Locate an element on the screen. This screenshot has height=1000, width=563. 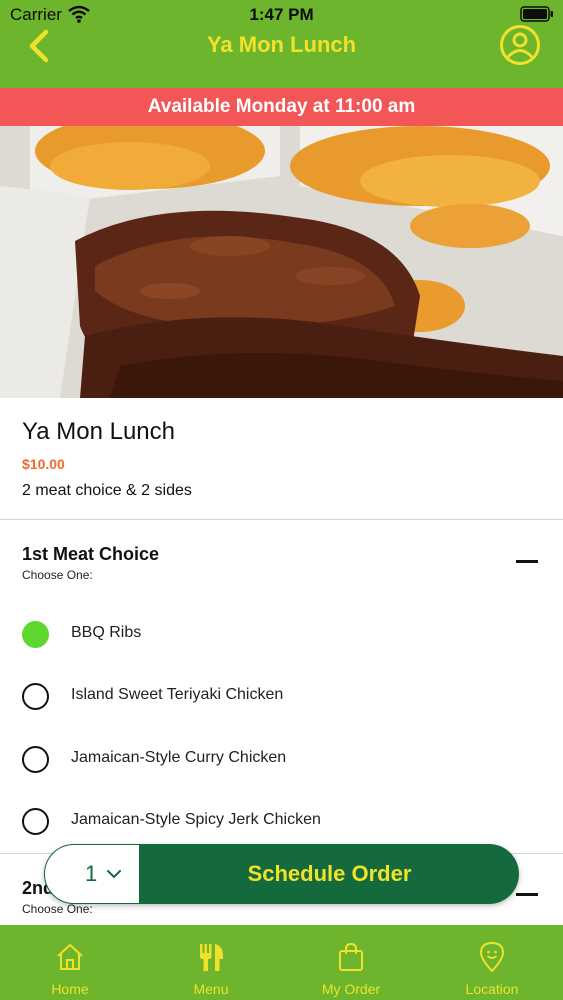
location-pin-icon is located at coordinates (492, 957).